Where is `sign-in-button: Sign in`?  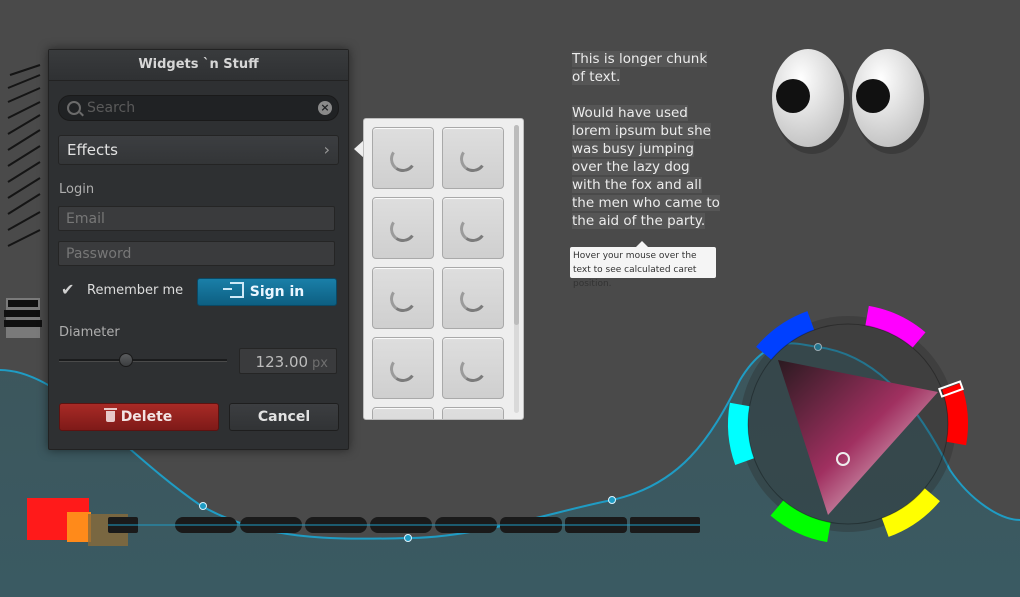
sign-in-button: Sign in is located at coordinates (267, 292).